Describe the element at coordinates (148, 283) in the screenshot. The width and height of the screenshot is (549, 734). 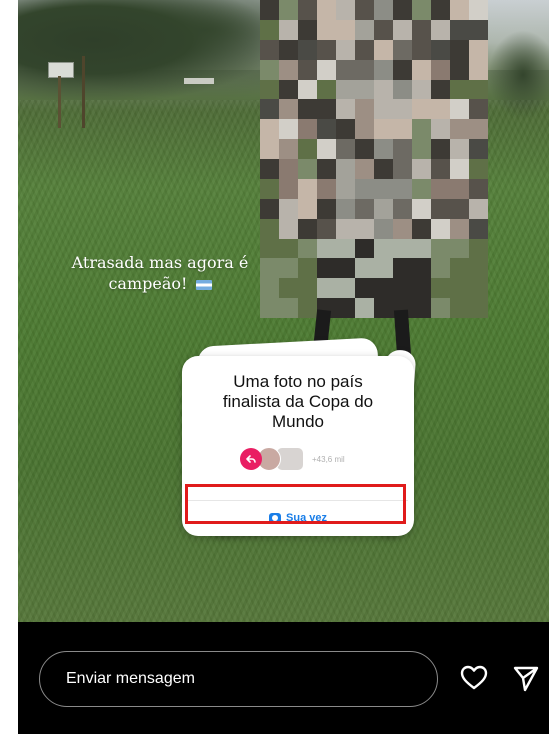
I see `caption-line-2: campeão!` at that location.